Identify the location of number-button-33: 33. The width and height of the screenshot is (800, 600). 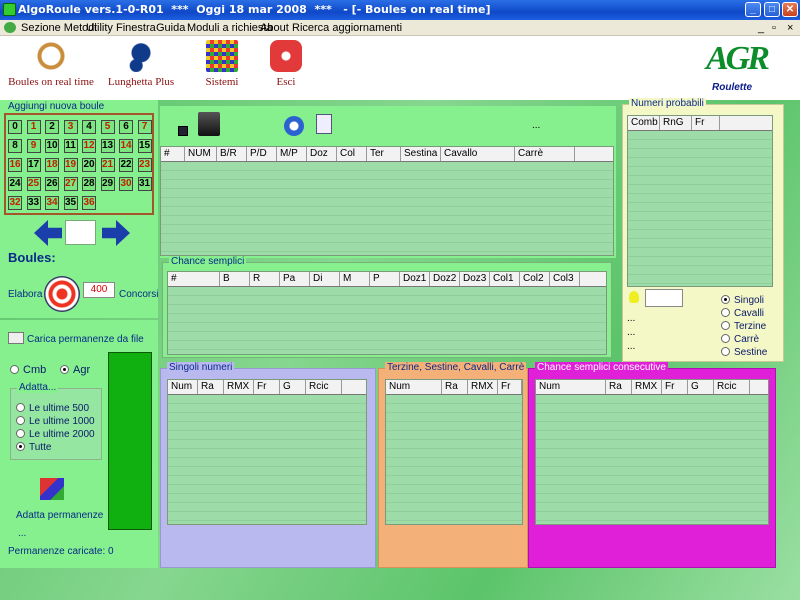
(33, 203).